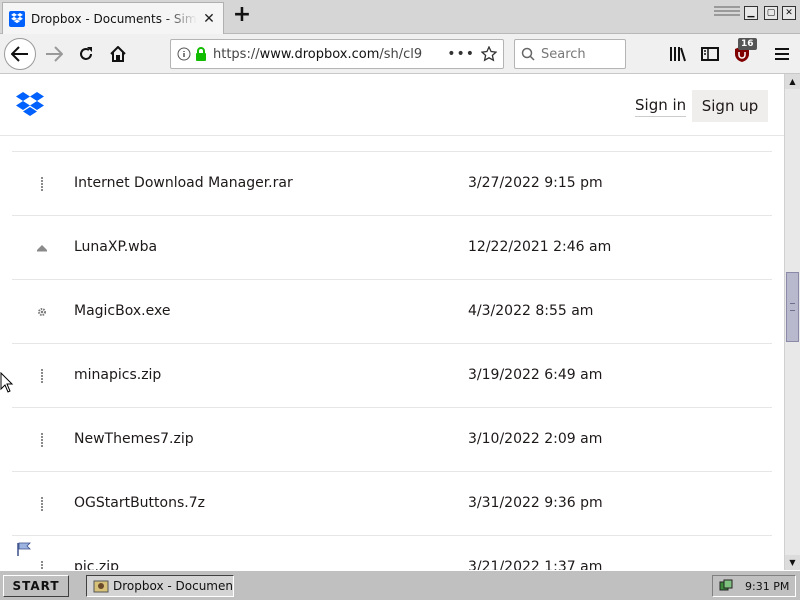  I want to click on file-generic-icon, so click(42, 248).